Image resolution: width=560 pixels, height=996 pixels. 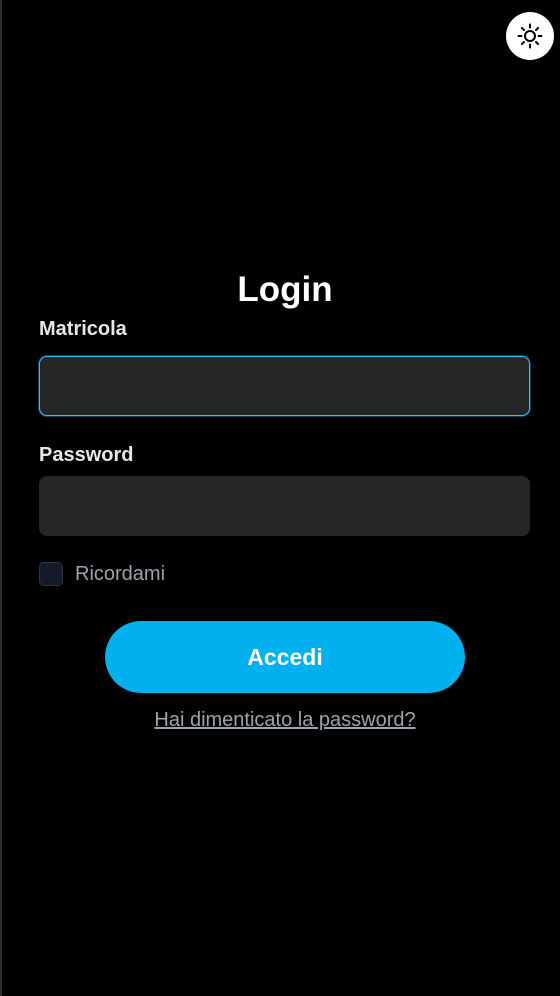 What do you see at coordinates (83, 329) in the screenshot?
I see `matricola-label: Matricola` at bounding box center [83, 329].